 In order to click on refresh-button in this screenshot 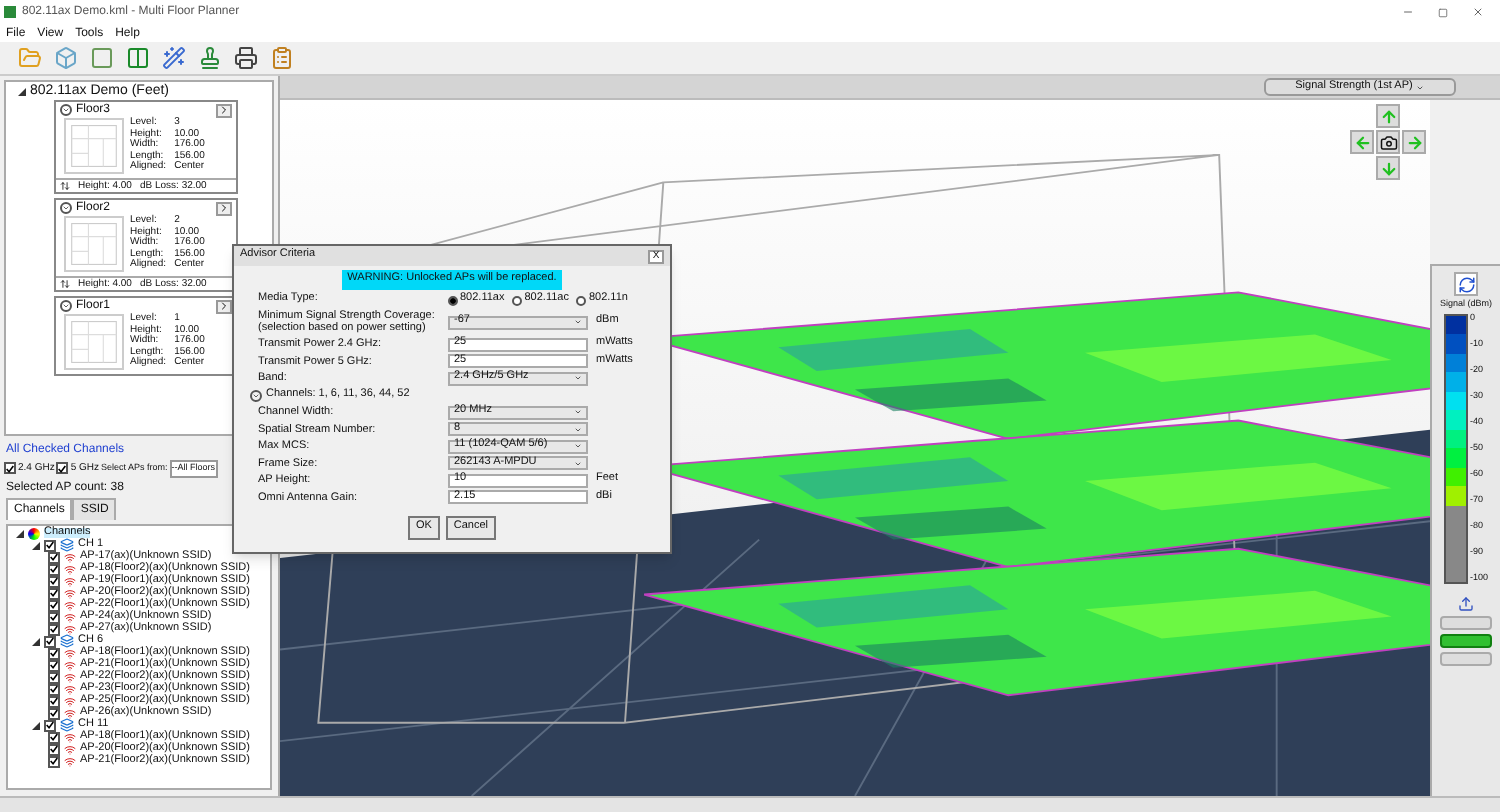, I will do `click(1466, 284)`.